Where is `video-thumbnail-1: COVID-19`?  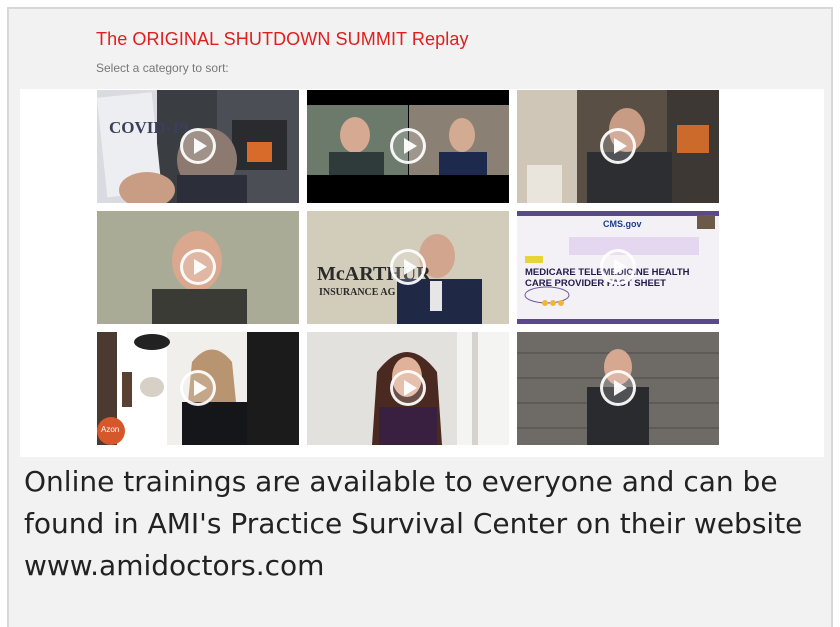 video-thumbnail-1: COVID-19 is located at coordinates (198, 146).